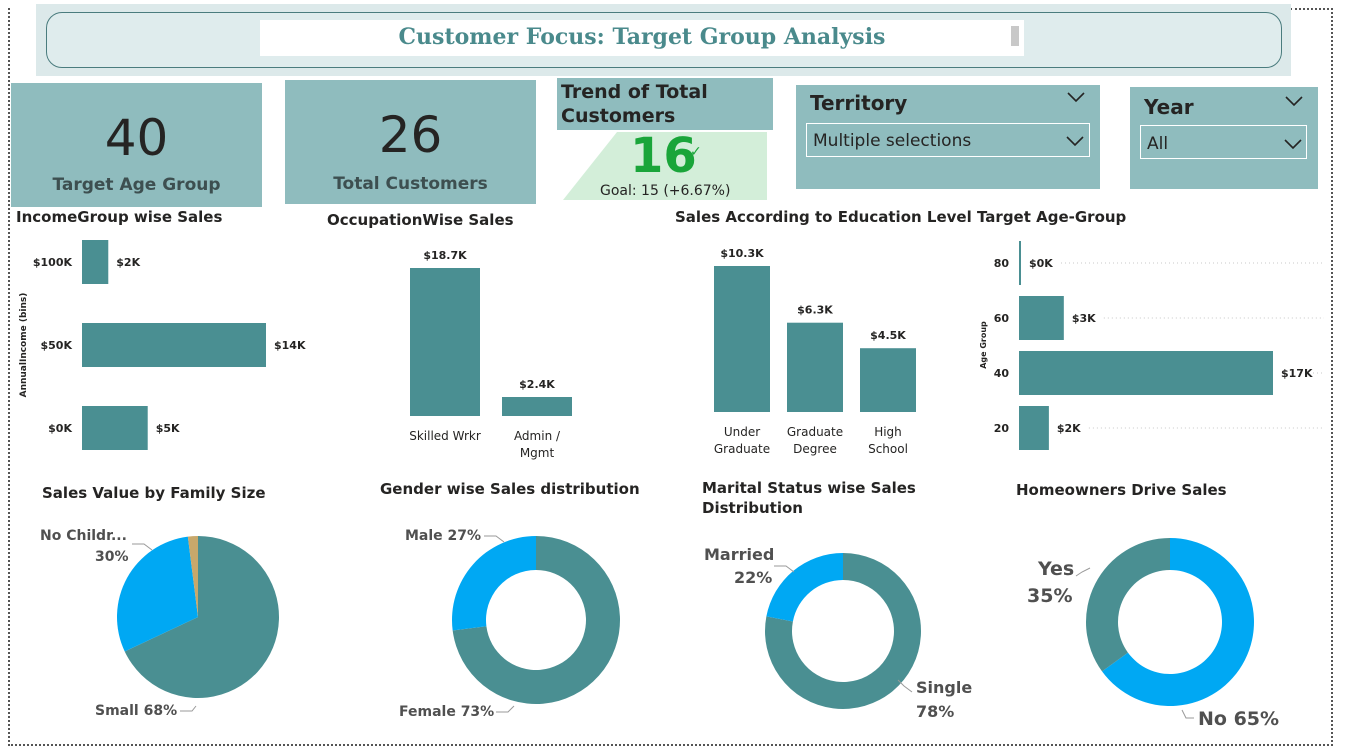 The image size is (1345, 751). I want to click on data-label: $2.4K, so click(537, 384).